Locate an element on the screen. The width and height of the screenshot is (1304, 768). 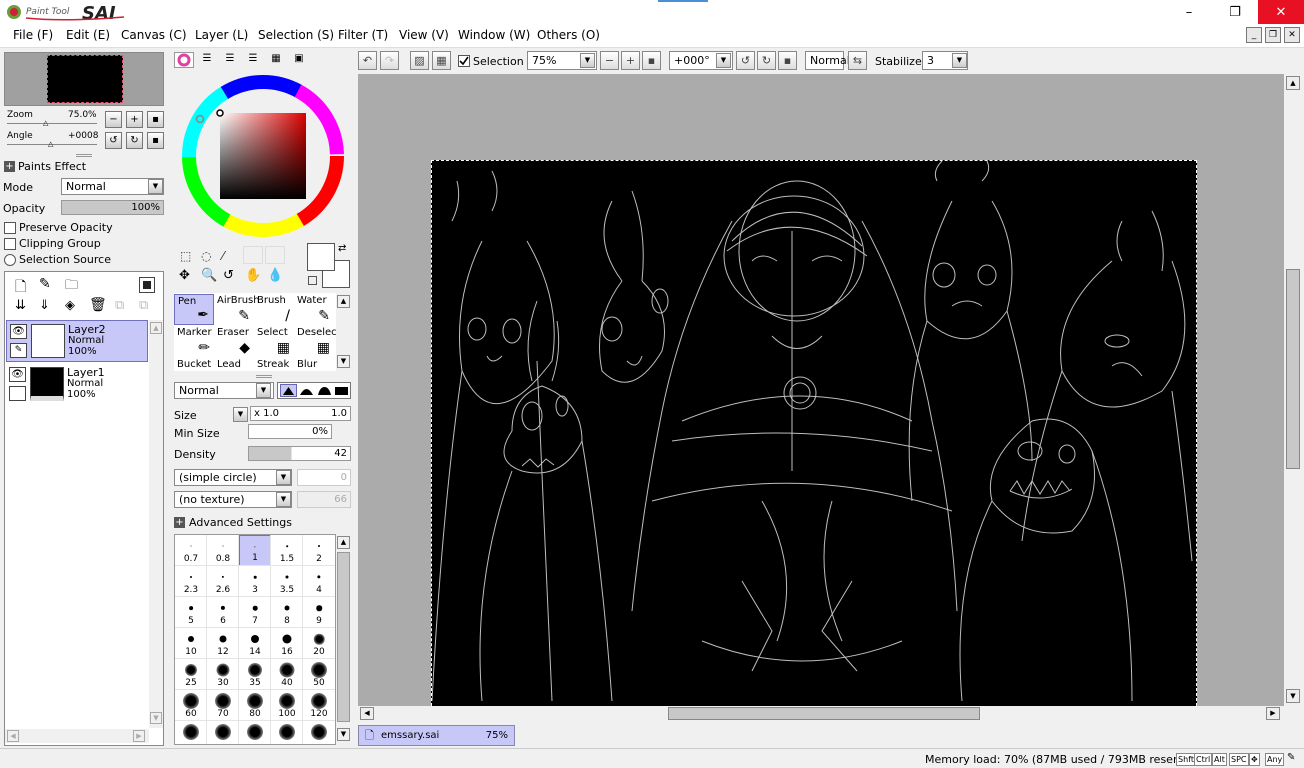
advanced-expand-icon: + is located at coordinates (179, 522).